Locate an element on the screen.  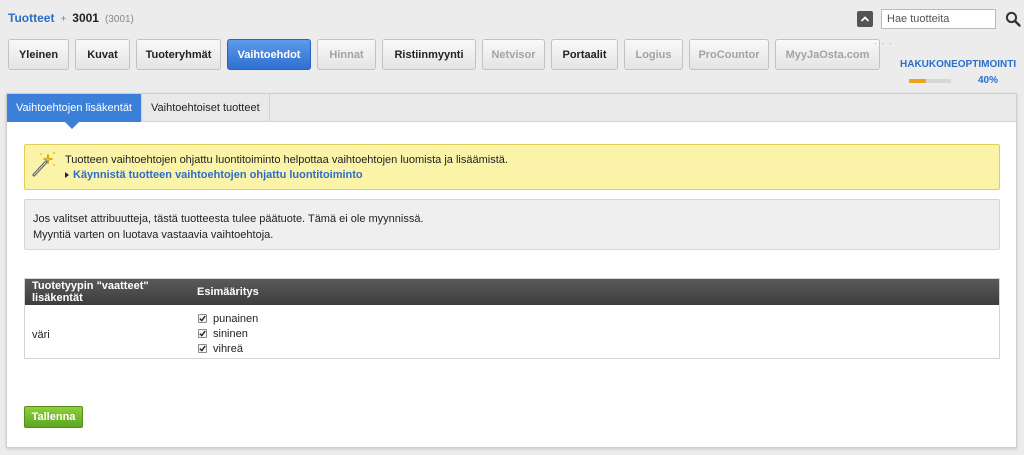
seo-title: HAKUKONEOPTIMOINTI is located at coordinates (958, 64).